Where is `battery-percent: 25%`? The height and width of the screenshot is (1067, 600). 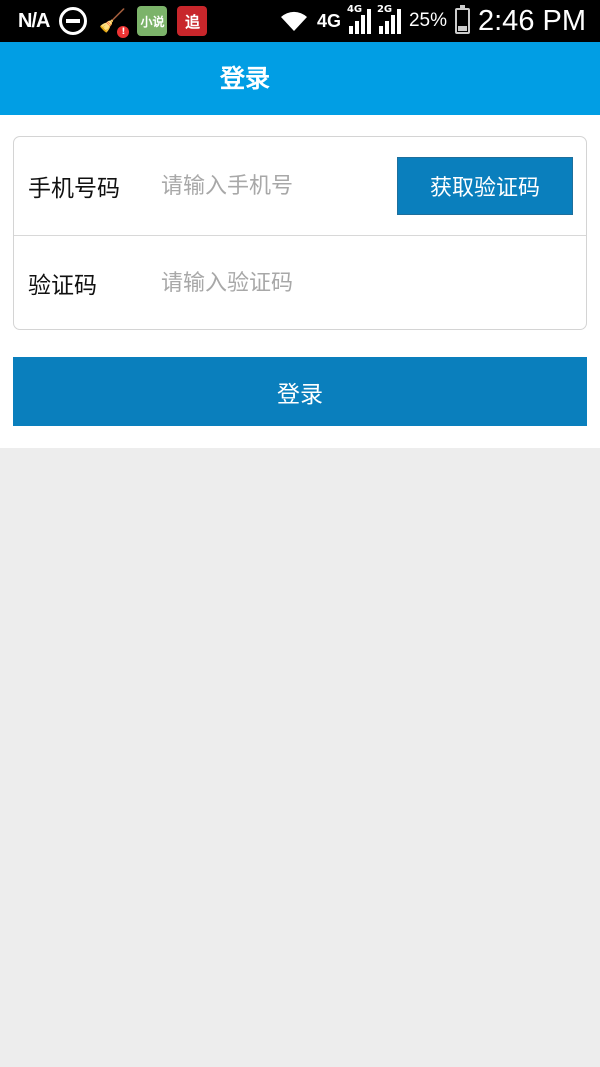
battery-percent: 25% is located at coordinates (427, 20).